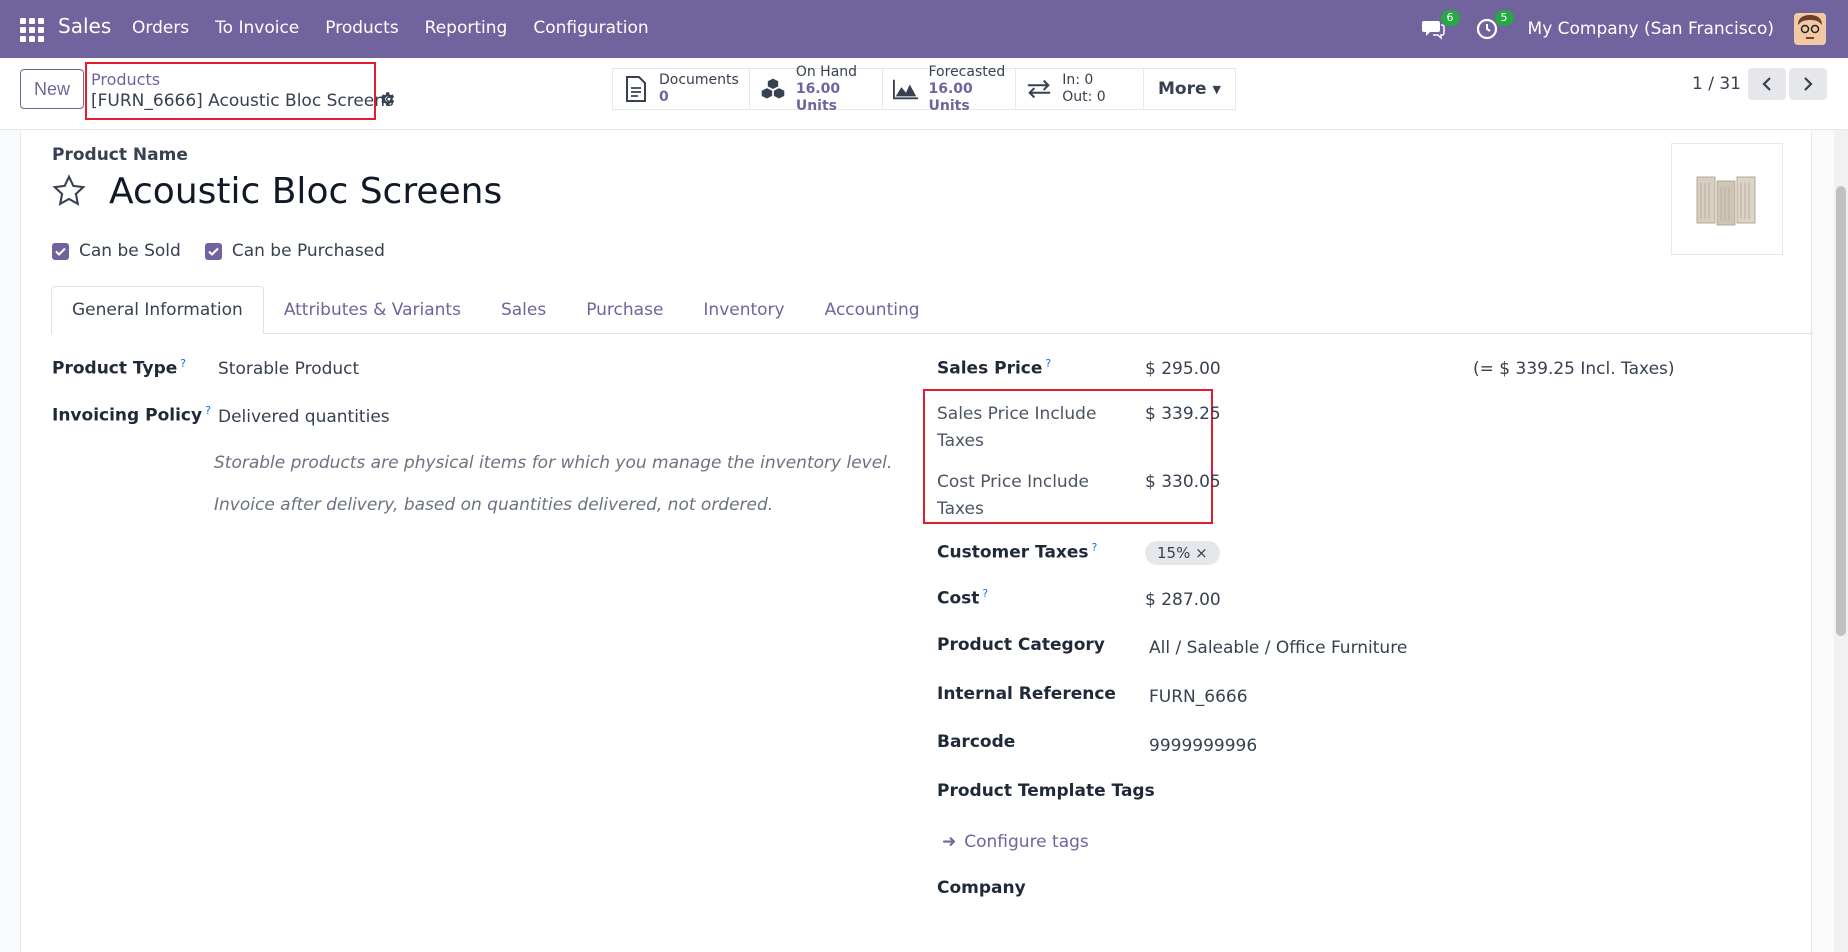 Image resolution: width=1848 pixels, height=952 pixels. What do you see at coordinates (1841, 411) in the screenshot?
I see `scrollbar-thumb` at bounding box center [1841, 411].